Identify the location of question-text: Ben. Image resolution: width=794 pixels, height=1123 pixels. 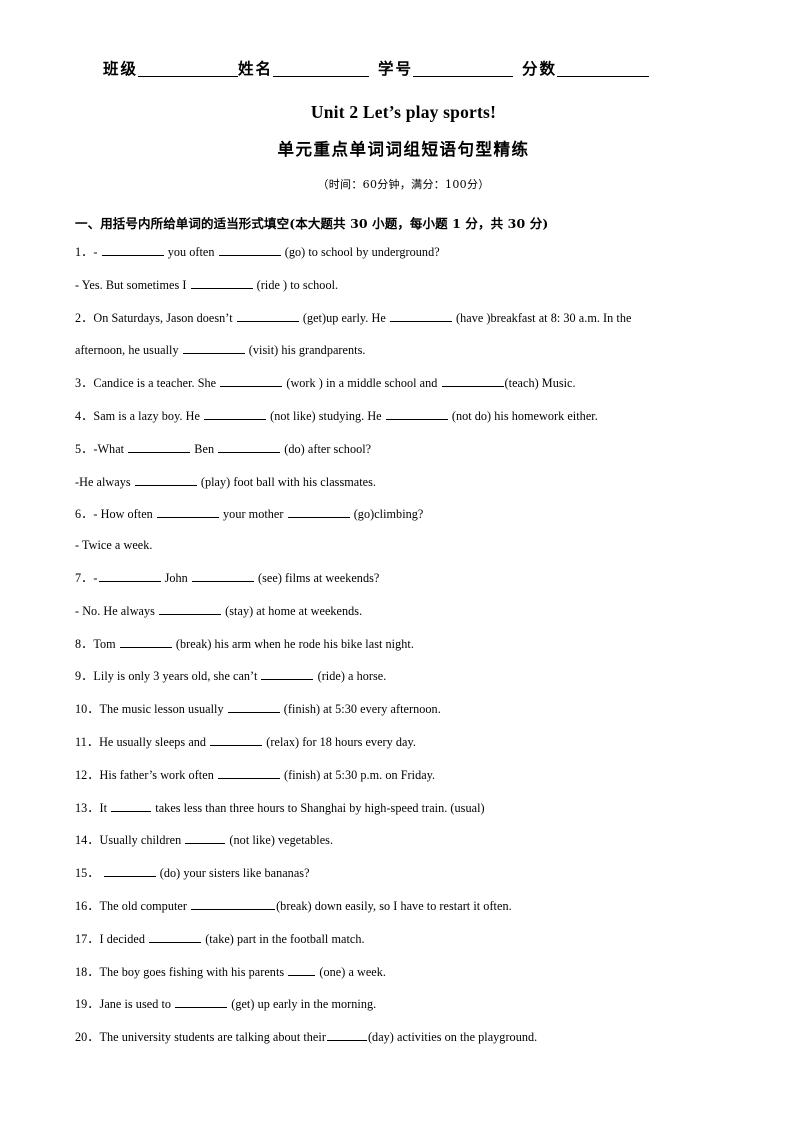
(204, 448).